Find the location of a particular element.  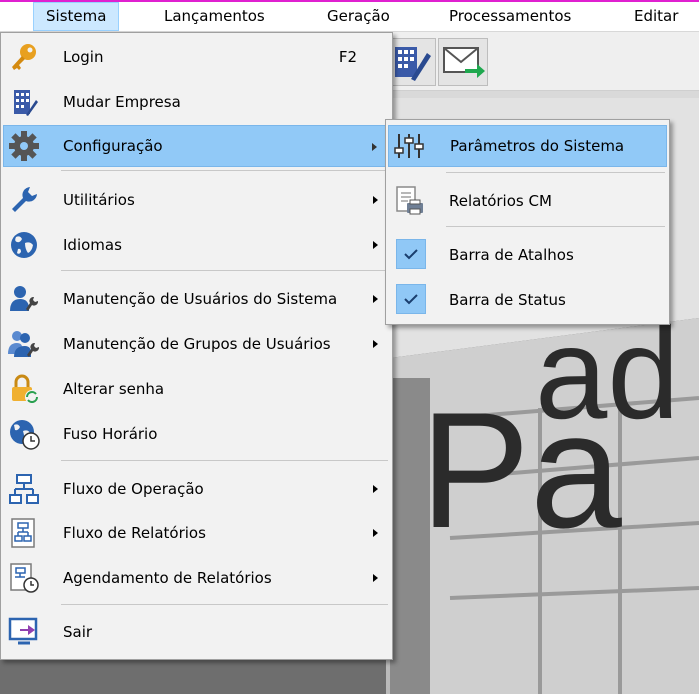

menu-item-label: Mudar Empresa is located at coordinates (122, 102).